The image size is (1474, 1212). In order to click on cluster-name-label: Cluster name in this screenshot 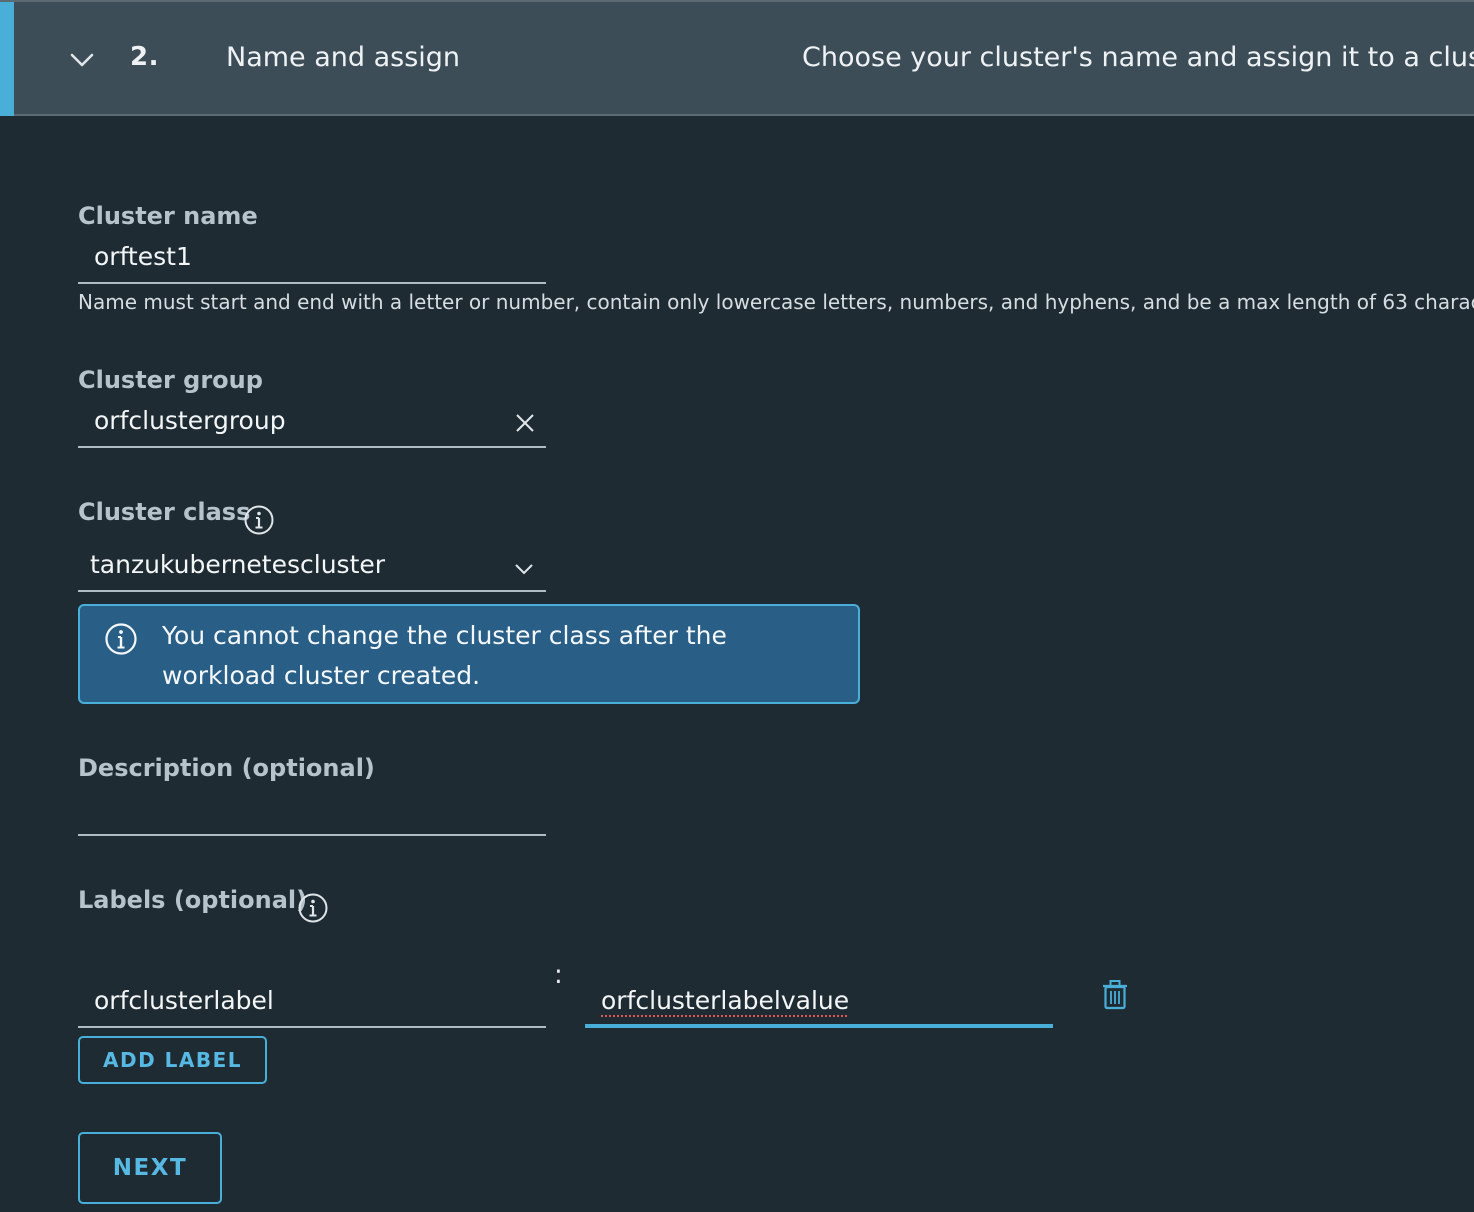, I will do `click(168, 216)`.